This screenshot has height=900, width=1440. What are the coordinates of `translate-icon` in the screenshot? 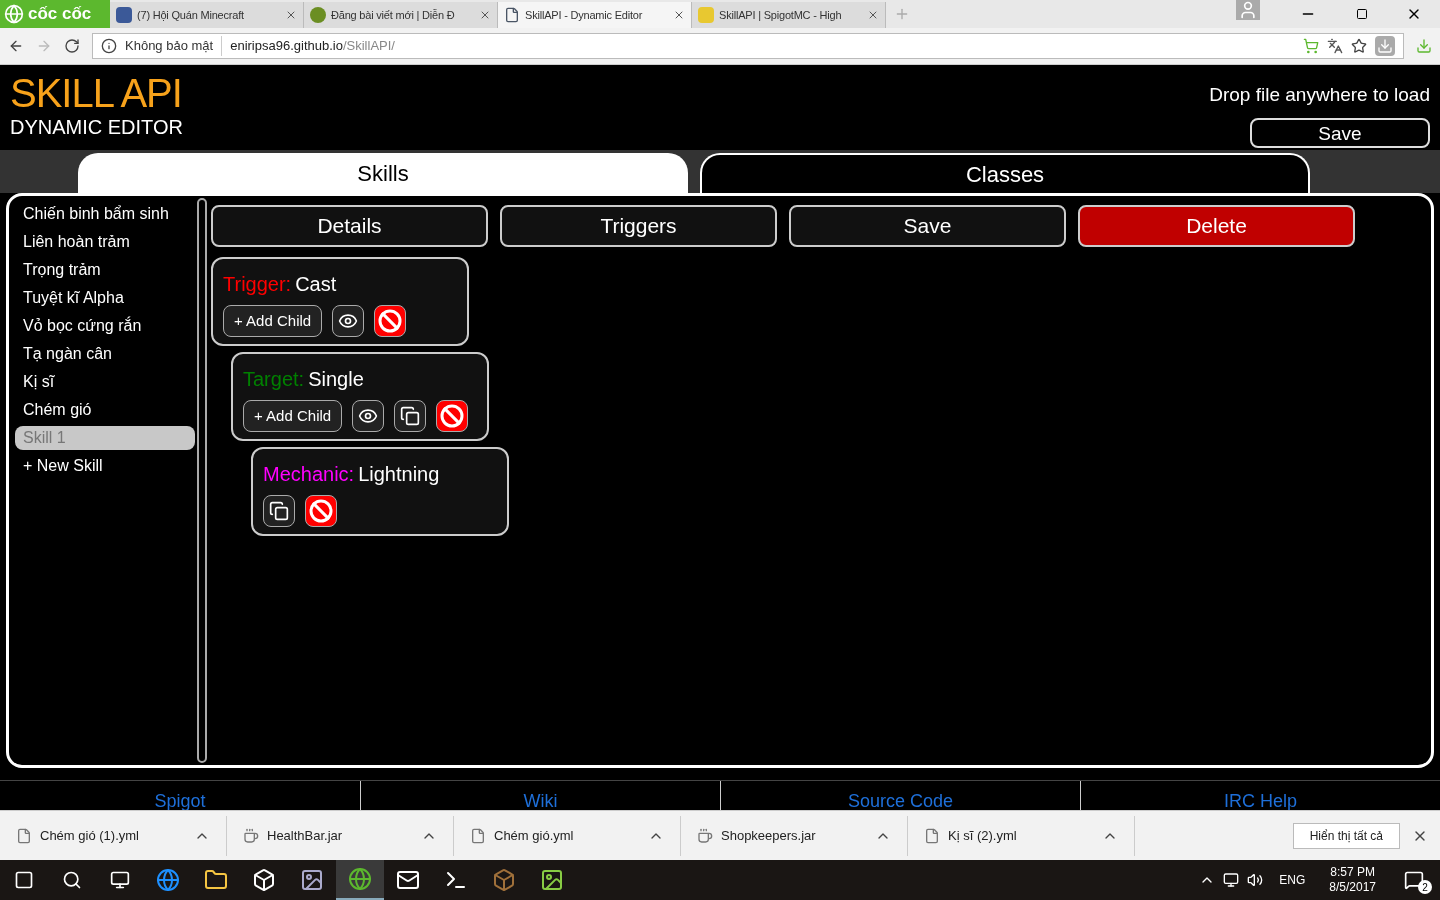 It's located at (1335, 46).